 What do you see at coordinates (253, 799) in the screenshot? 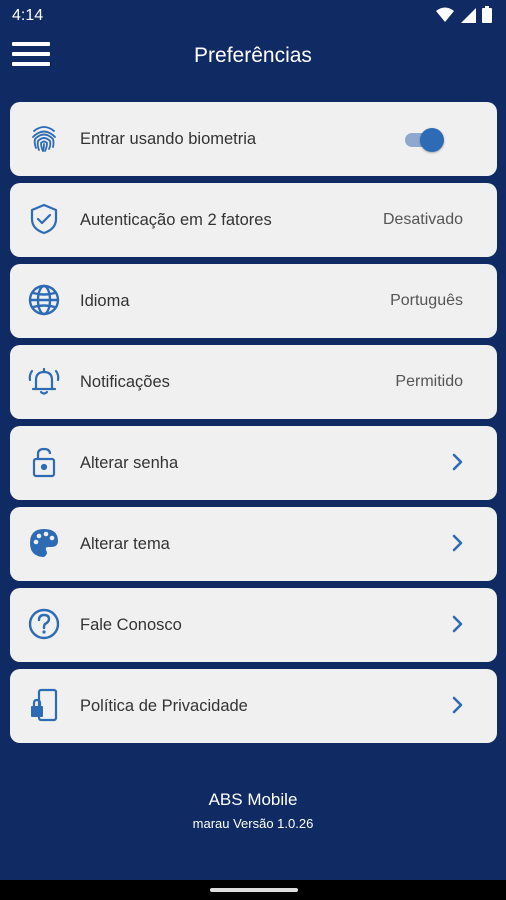
I see `app-name: ABS Mobile` at bounding box center [253, 799].